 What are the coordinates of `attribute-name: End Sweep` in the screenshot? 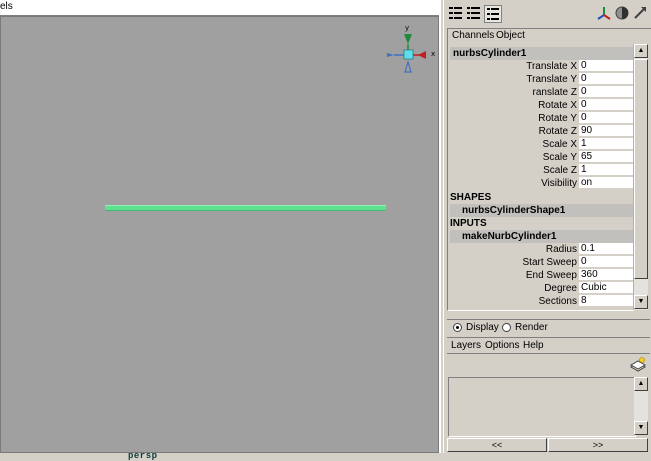 It's located at (551, 275).